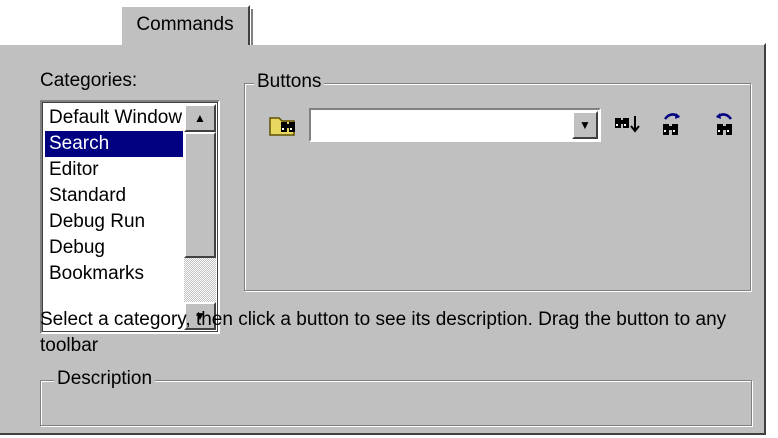  I want to click on category-item-bookmarks: Bookmarks, so click(114, 274).